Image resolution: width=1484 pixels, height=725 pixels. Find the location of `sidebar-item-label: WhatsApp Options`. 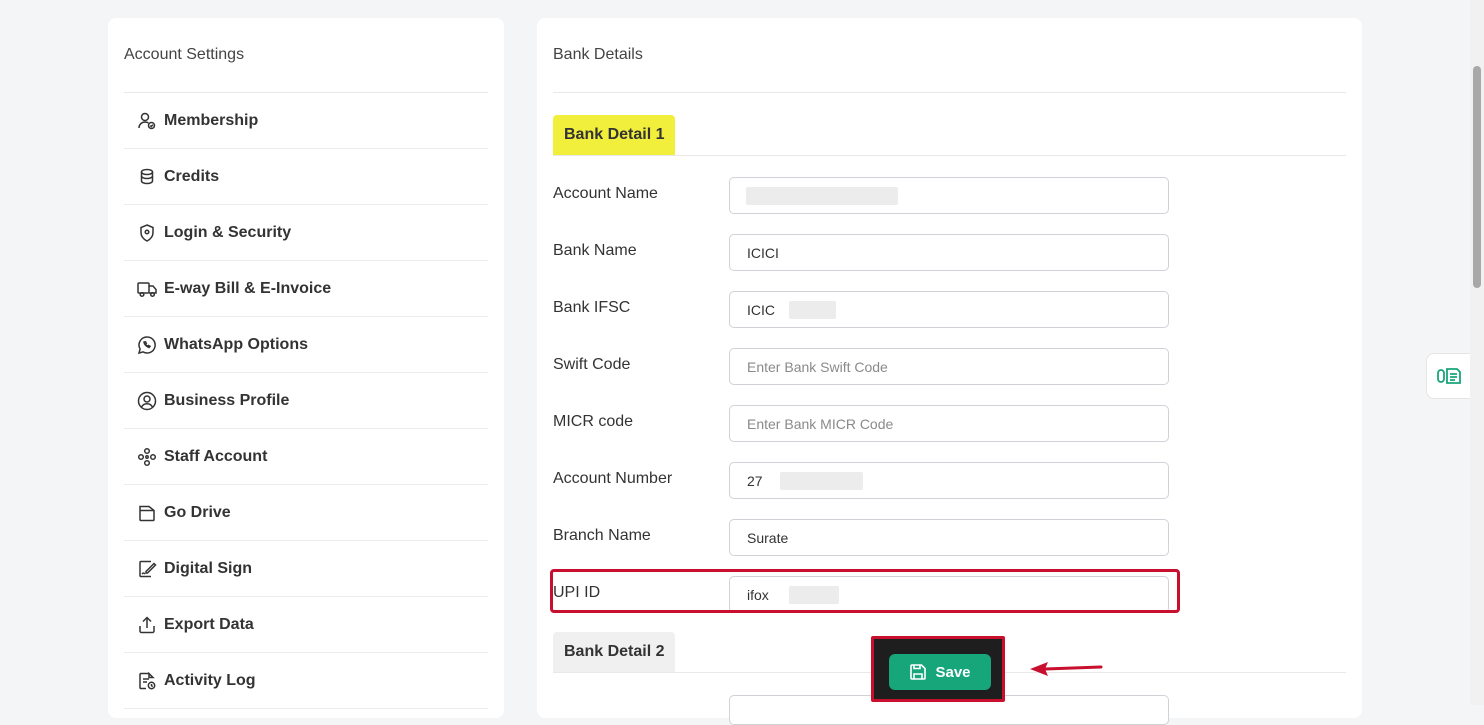

sidebar-item-label: WhatsApp Options is located at coordinates (236, 344).